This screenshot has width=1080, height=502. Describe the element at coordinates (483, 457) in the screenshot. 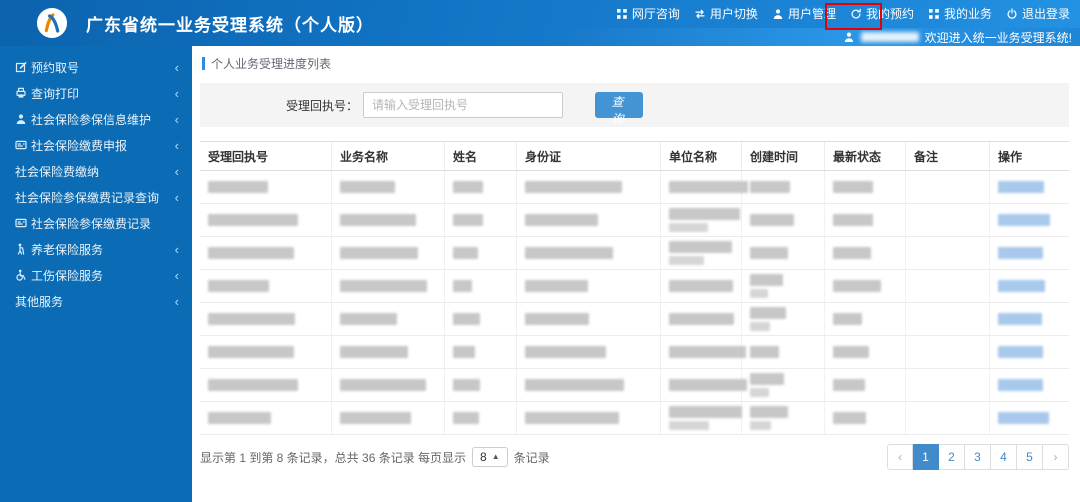

I see `page-size-value: 8` at that location.